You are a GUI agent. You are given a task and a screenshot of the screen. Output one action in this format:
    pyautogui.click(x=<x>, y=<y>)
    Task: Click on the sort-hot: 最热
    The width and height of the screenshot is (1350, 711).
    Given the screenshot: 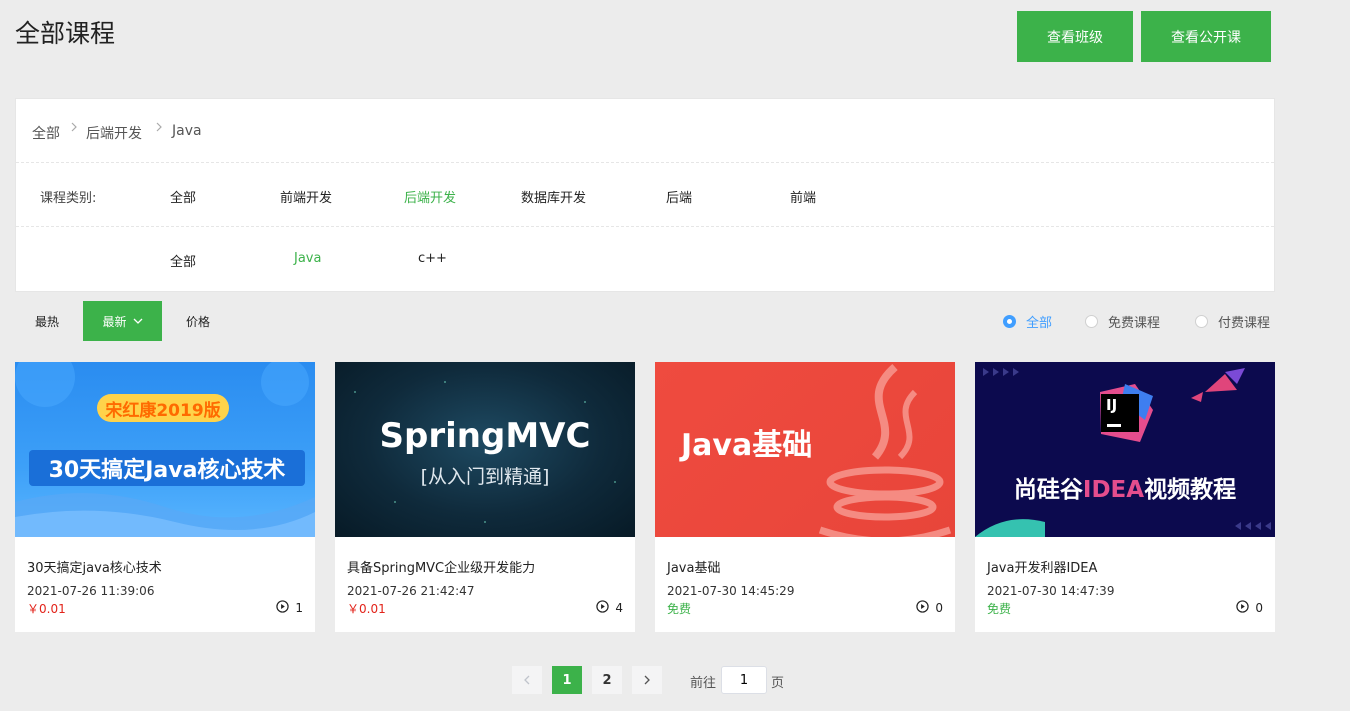 What is the action you would take?
    pyautogui.click(x=47, y=321)
    